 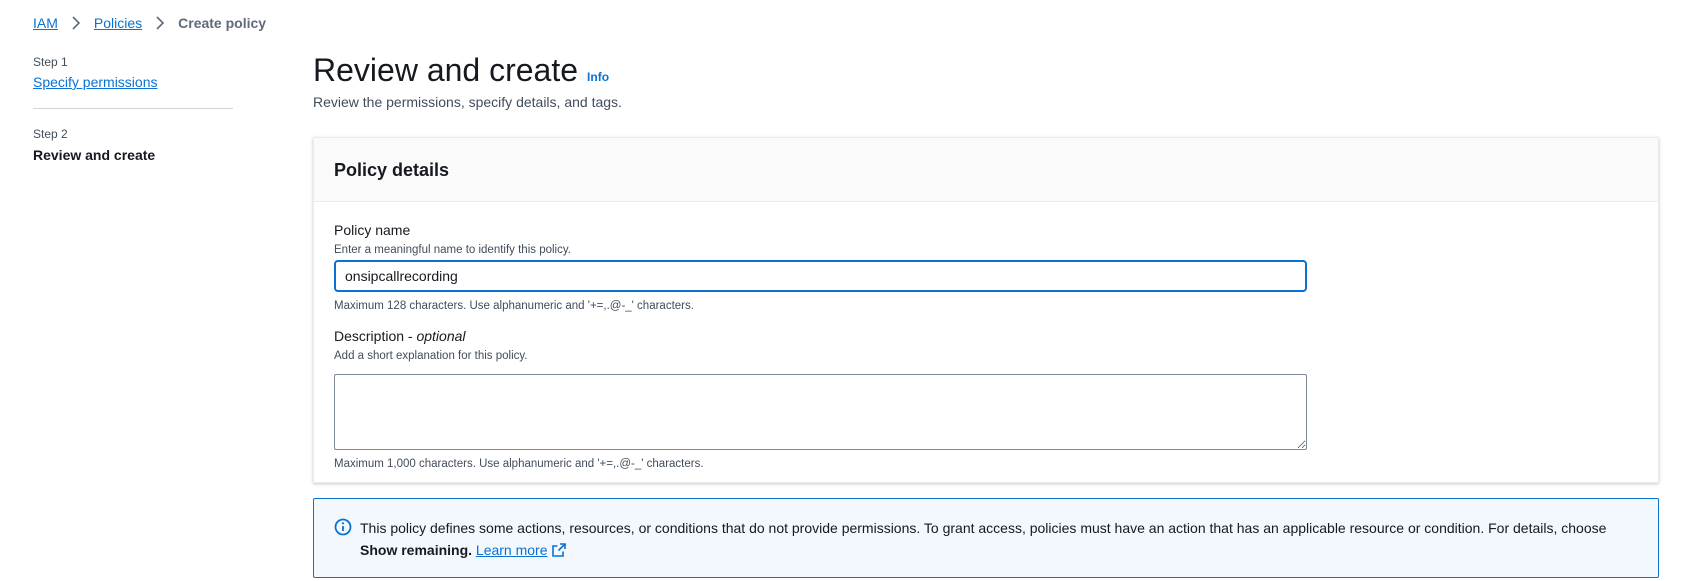 What do you see at coordinates (820, 412) in the screenshot?
I see `description-textarea` at bounding box center [820, 412].